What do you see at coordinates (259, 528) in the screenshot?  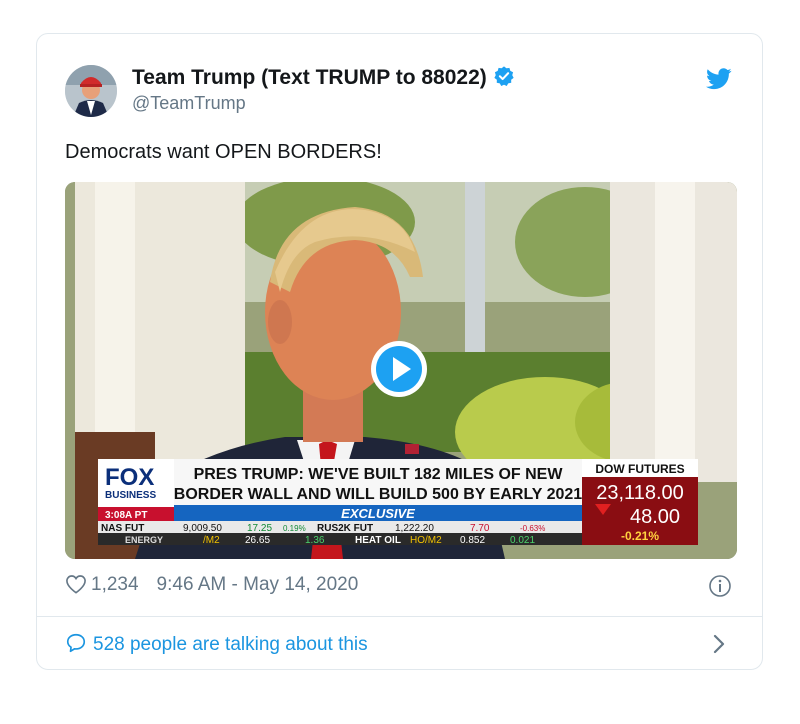 I see `ticker-row1-b: 17.25` at bounding box center [259, 528].